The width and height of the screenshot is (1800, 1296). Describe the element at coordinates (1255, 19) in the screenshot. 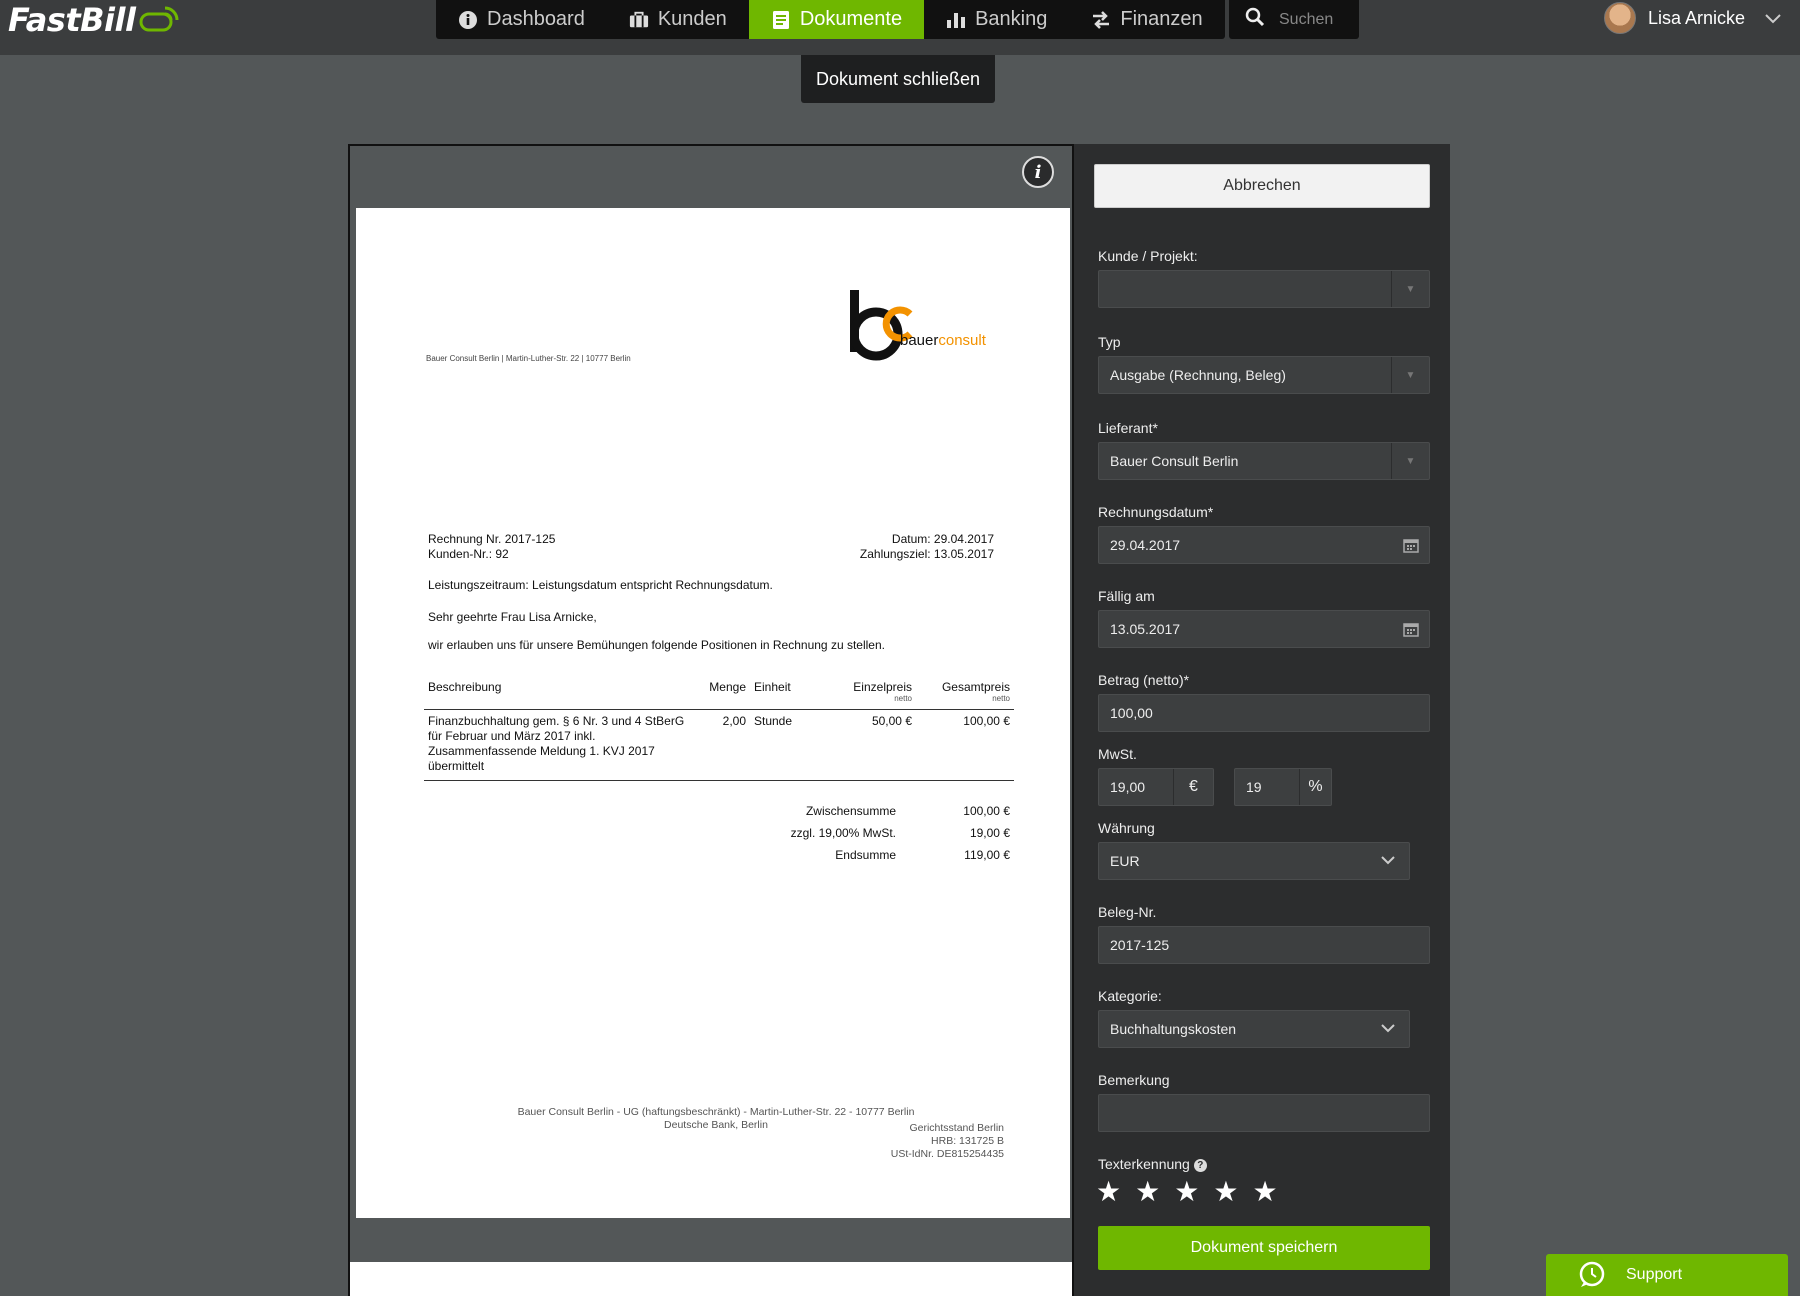

I see `search-icon` at that location.